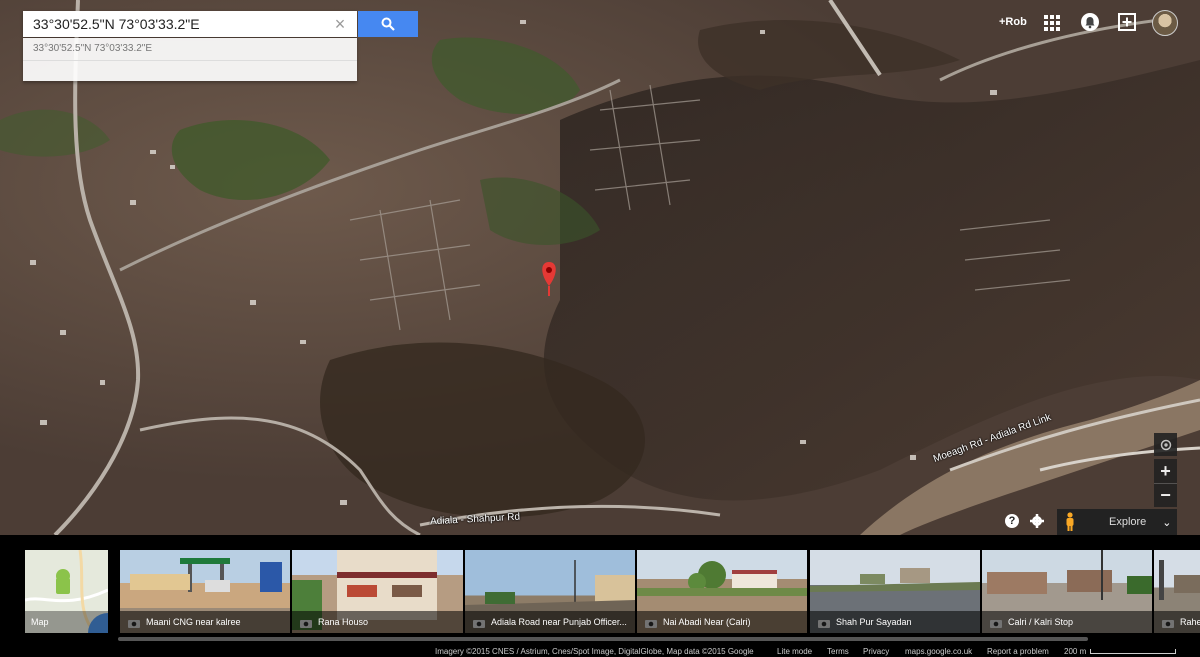 The height and width of the screenshot is (657, 1200). What do you see at coordinates (895, 591) in the screenshot?
I see `photo-card: Shah Pur Sayadan` at bounding box center [895, 591].